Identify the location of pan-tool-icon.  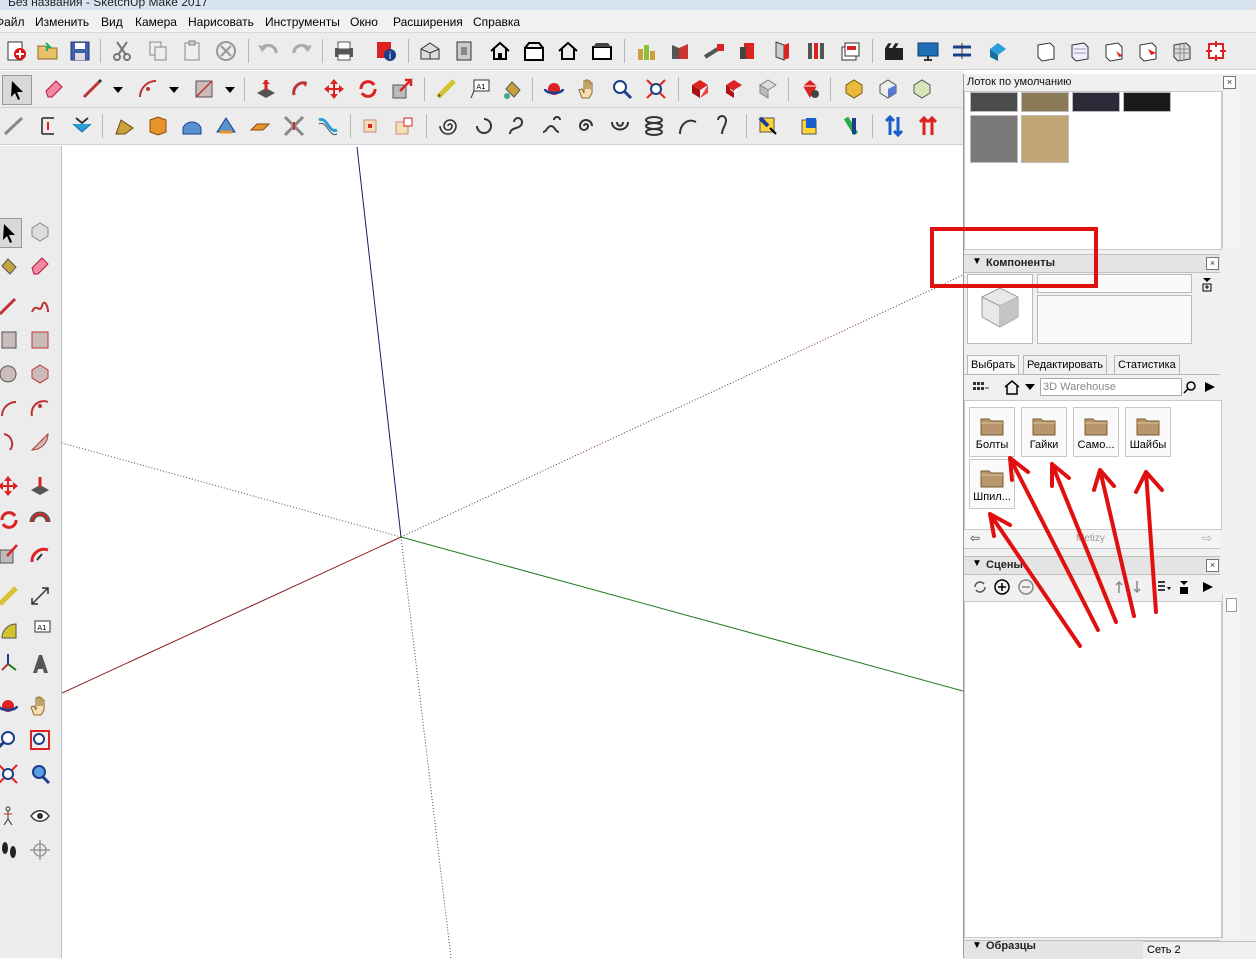
(588, 89).